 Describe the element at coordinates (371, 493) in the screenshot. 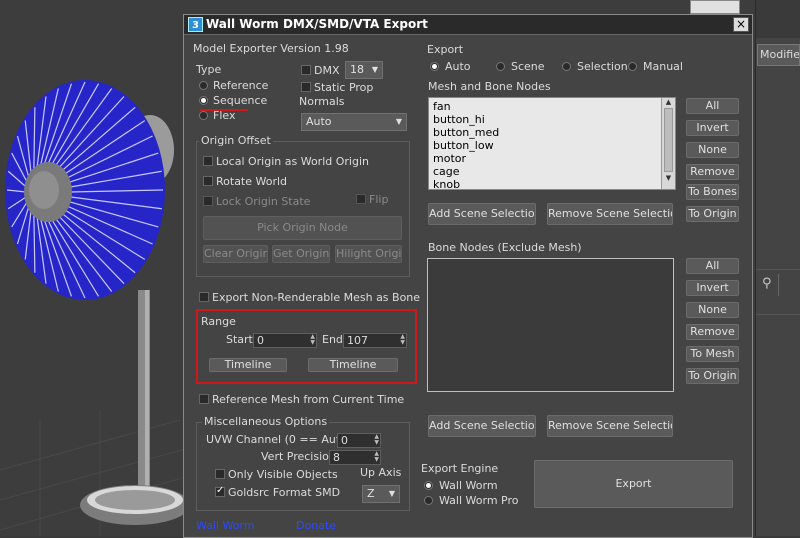

I see `up-axis-value: Z` at that location.